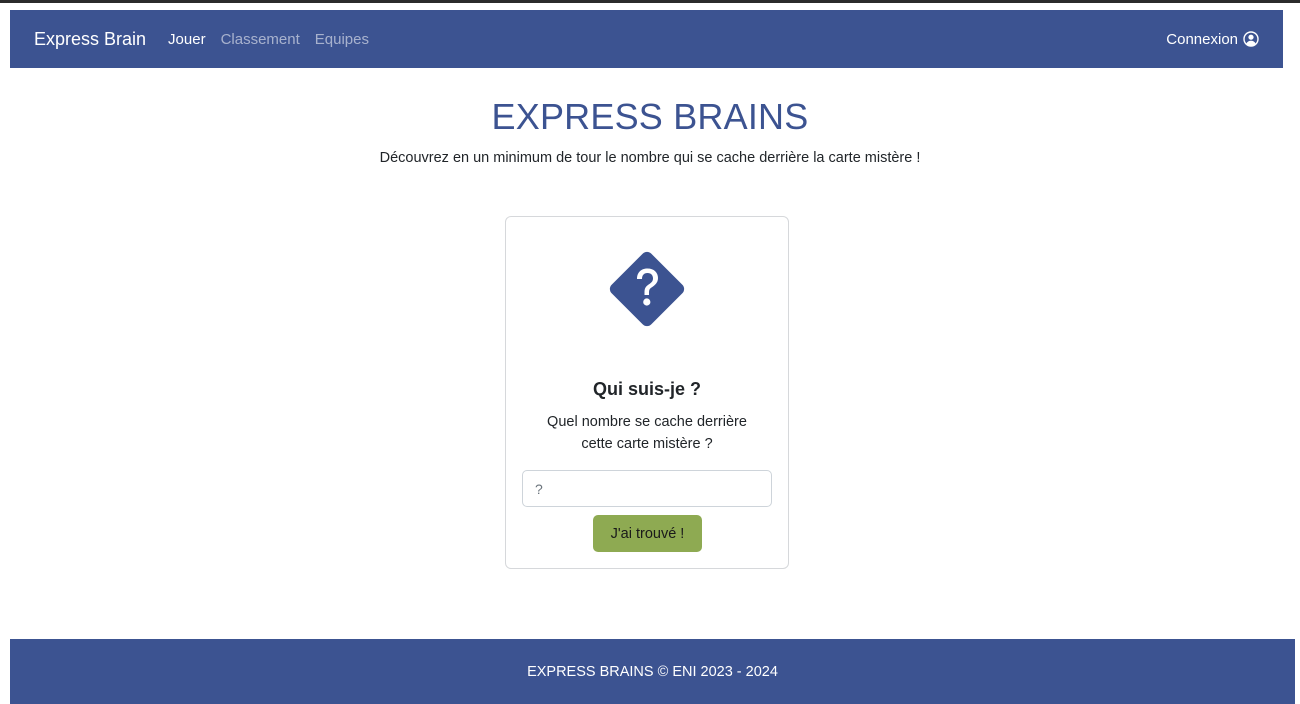  I want to click on guess-input, so click(647, 488).